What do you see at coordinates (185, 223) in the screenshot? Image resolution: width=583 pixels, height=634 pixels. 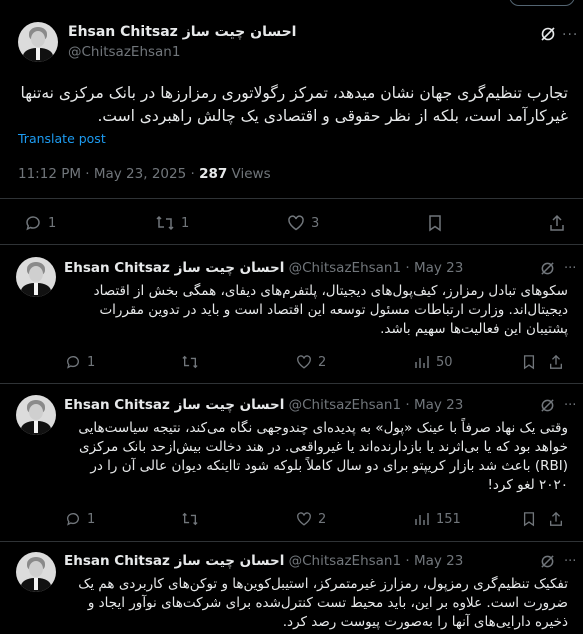 I see `repost-count: 1` at bounding box center [185, 223].